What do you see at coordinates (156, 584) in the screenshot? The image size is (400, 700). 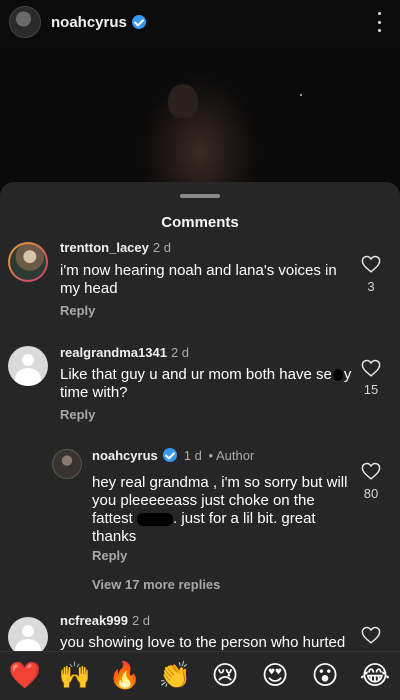 I see `view-more-replies-button: View 17 more replies` at bounding box center [156, 584].